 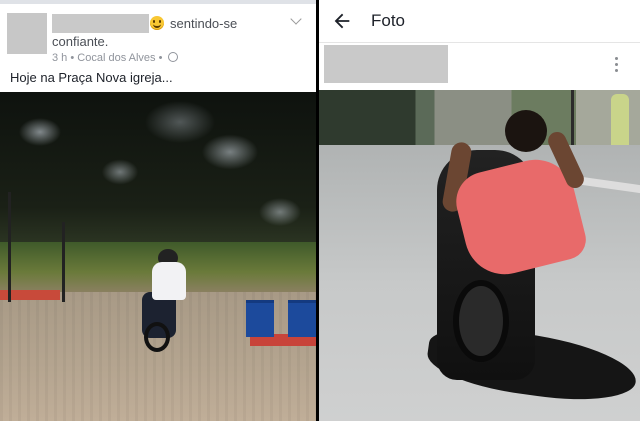 What do you see at coordinates (158, 2) in the screenshot?
I see `top-divider` at bounding box center [158, 2].